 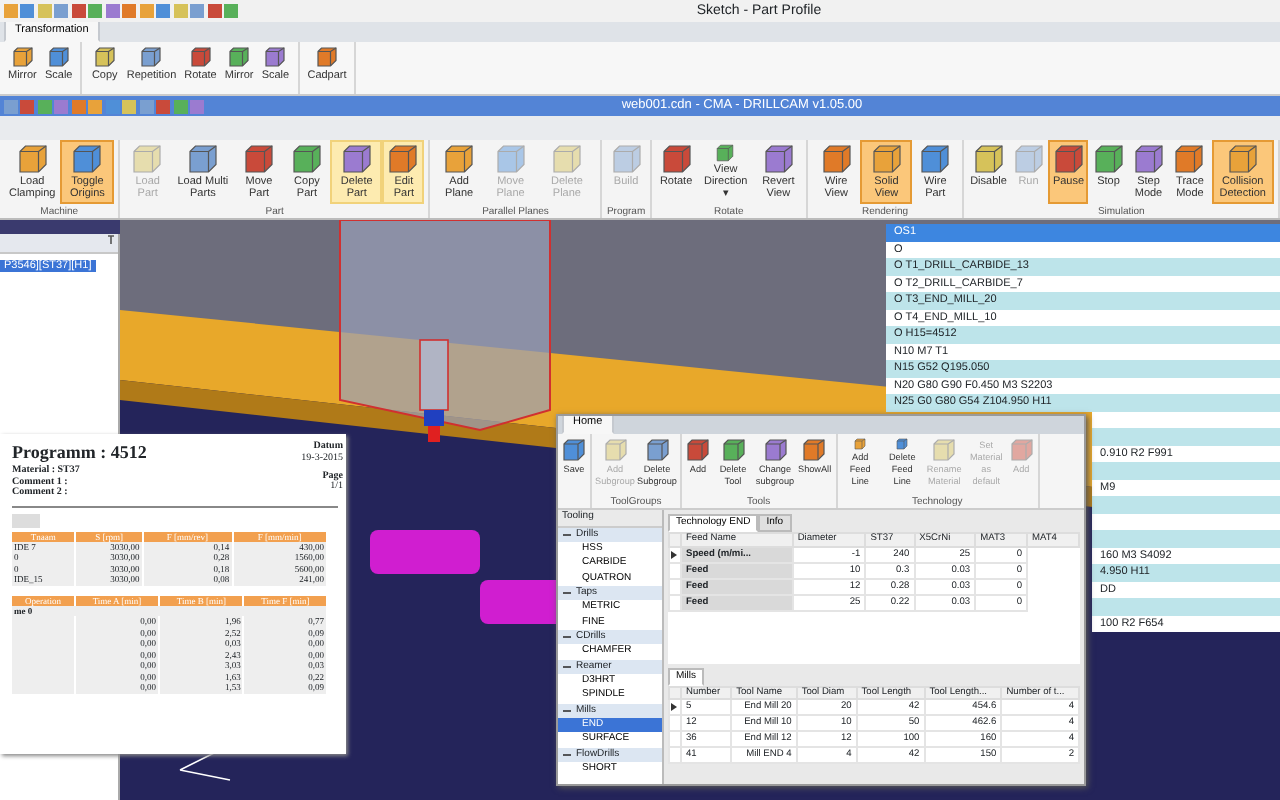 I want to click on report-title: Programm : 4512, so click(x=79, y=452).